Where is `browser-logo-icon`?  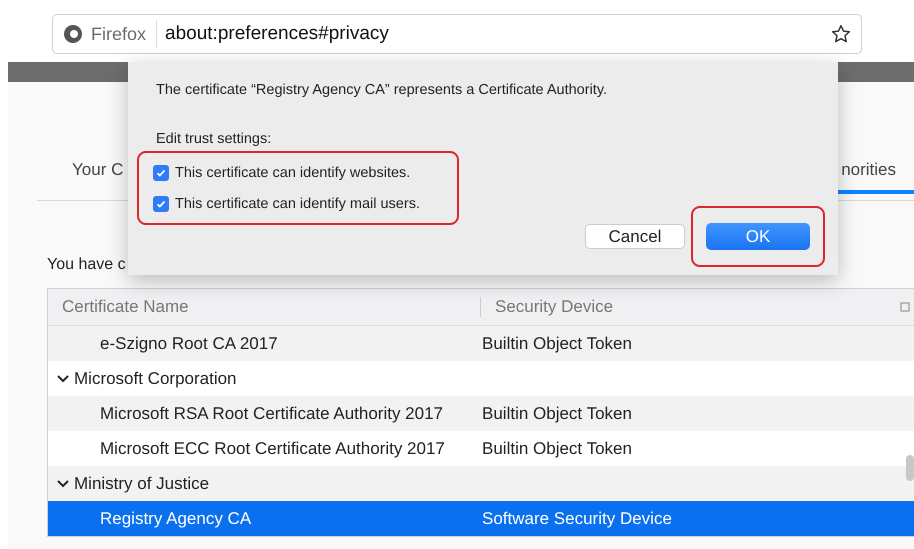
browser-logo-icon is located at coordinates (73, 34).